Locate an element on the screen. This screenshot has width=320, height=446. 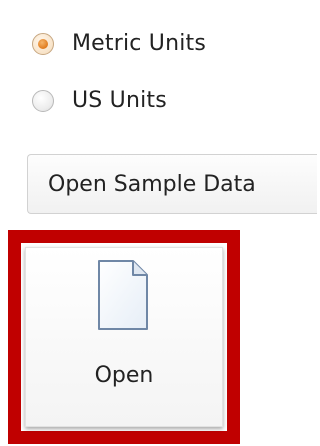
radio-dot is located at coordinates (43, 43).